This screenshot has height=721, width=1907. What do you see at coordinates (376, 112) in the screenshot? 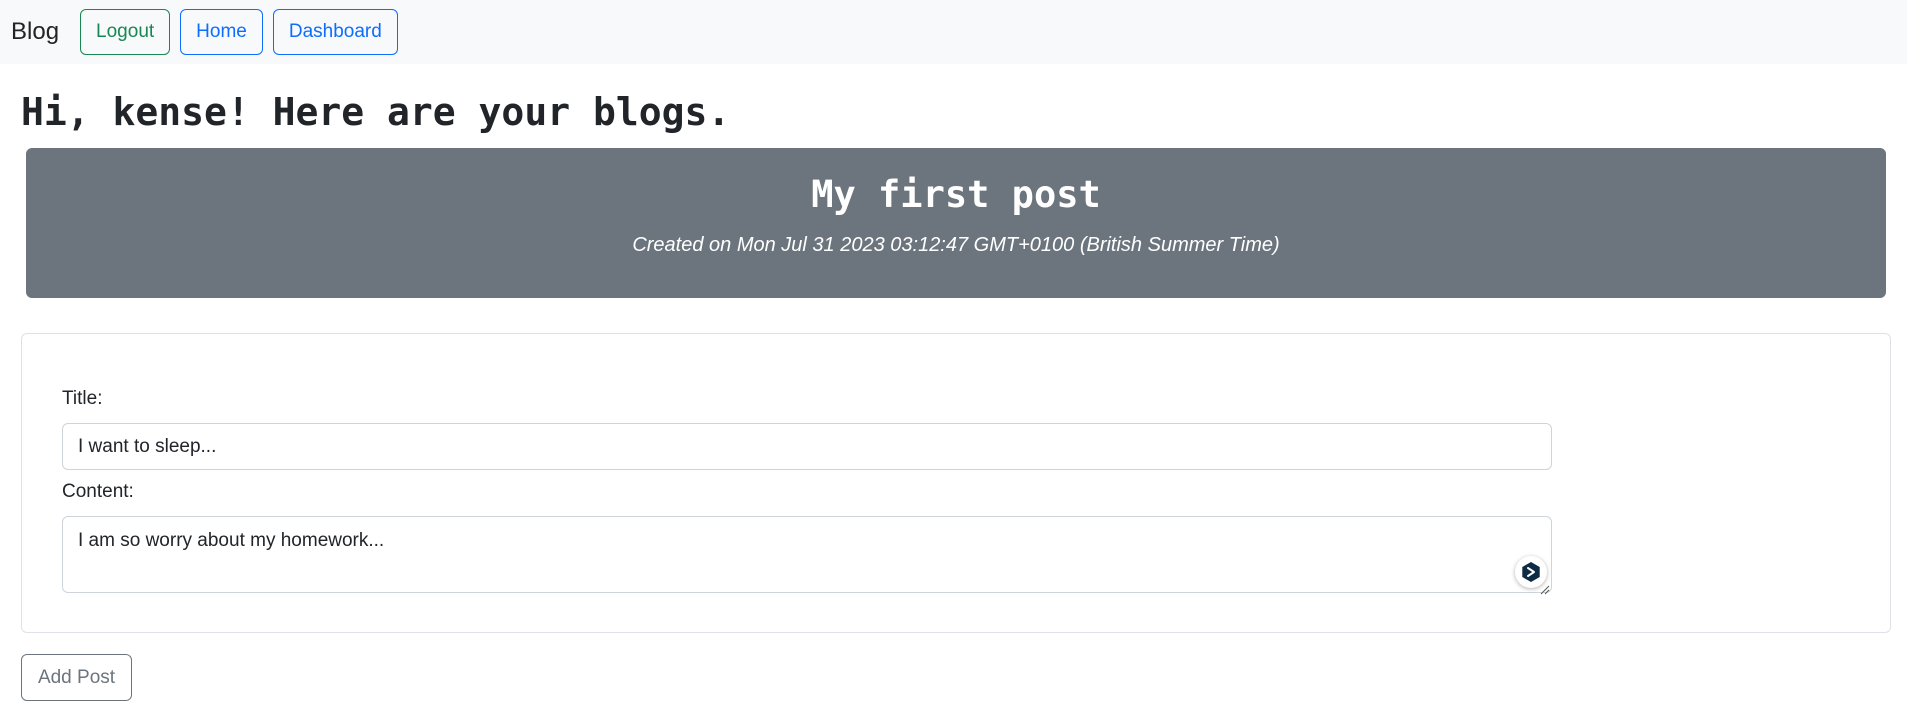
I see `page-greeting: Hi, kense! Here are your blogs.` at bounding box center [376, 112].